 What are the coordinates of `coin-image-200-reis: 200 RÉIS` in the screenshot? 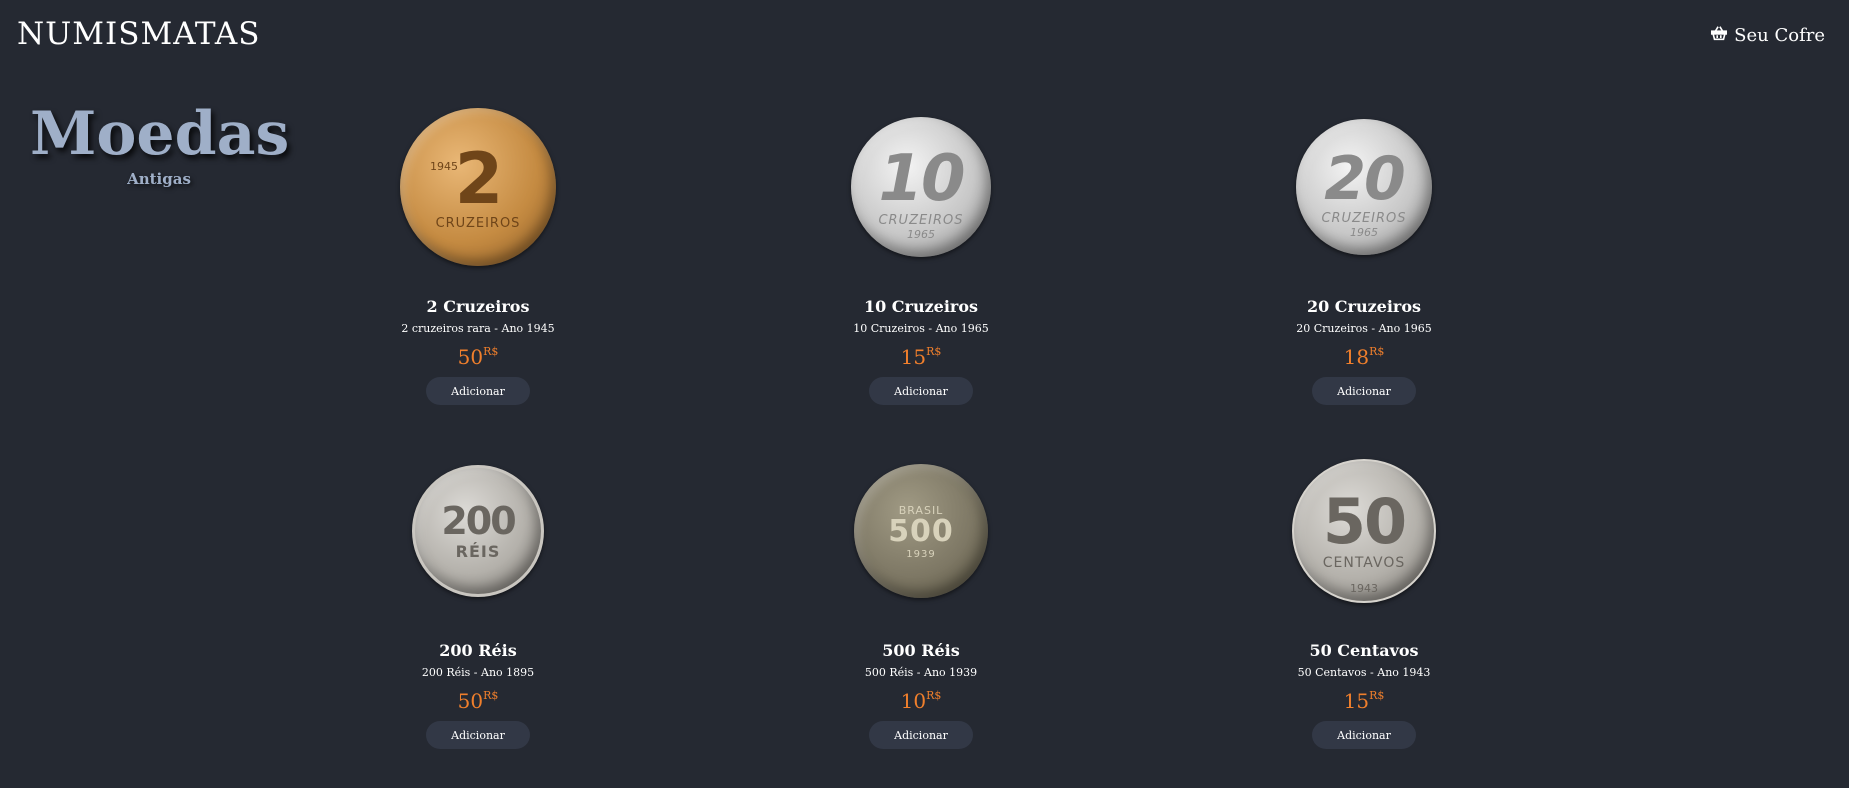 It's located at (478, 531).